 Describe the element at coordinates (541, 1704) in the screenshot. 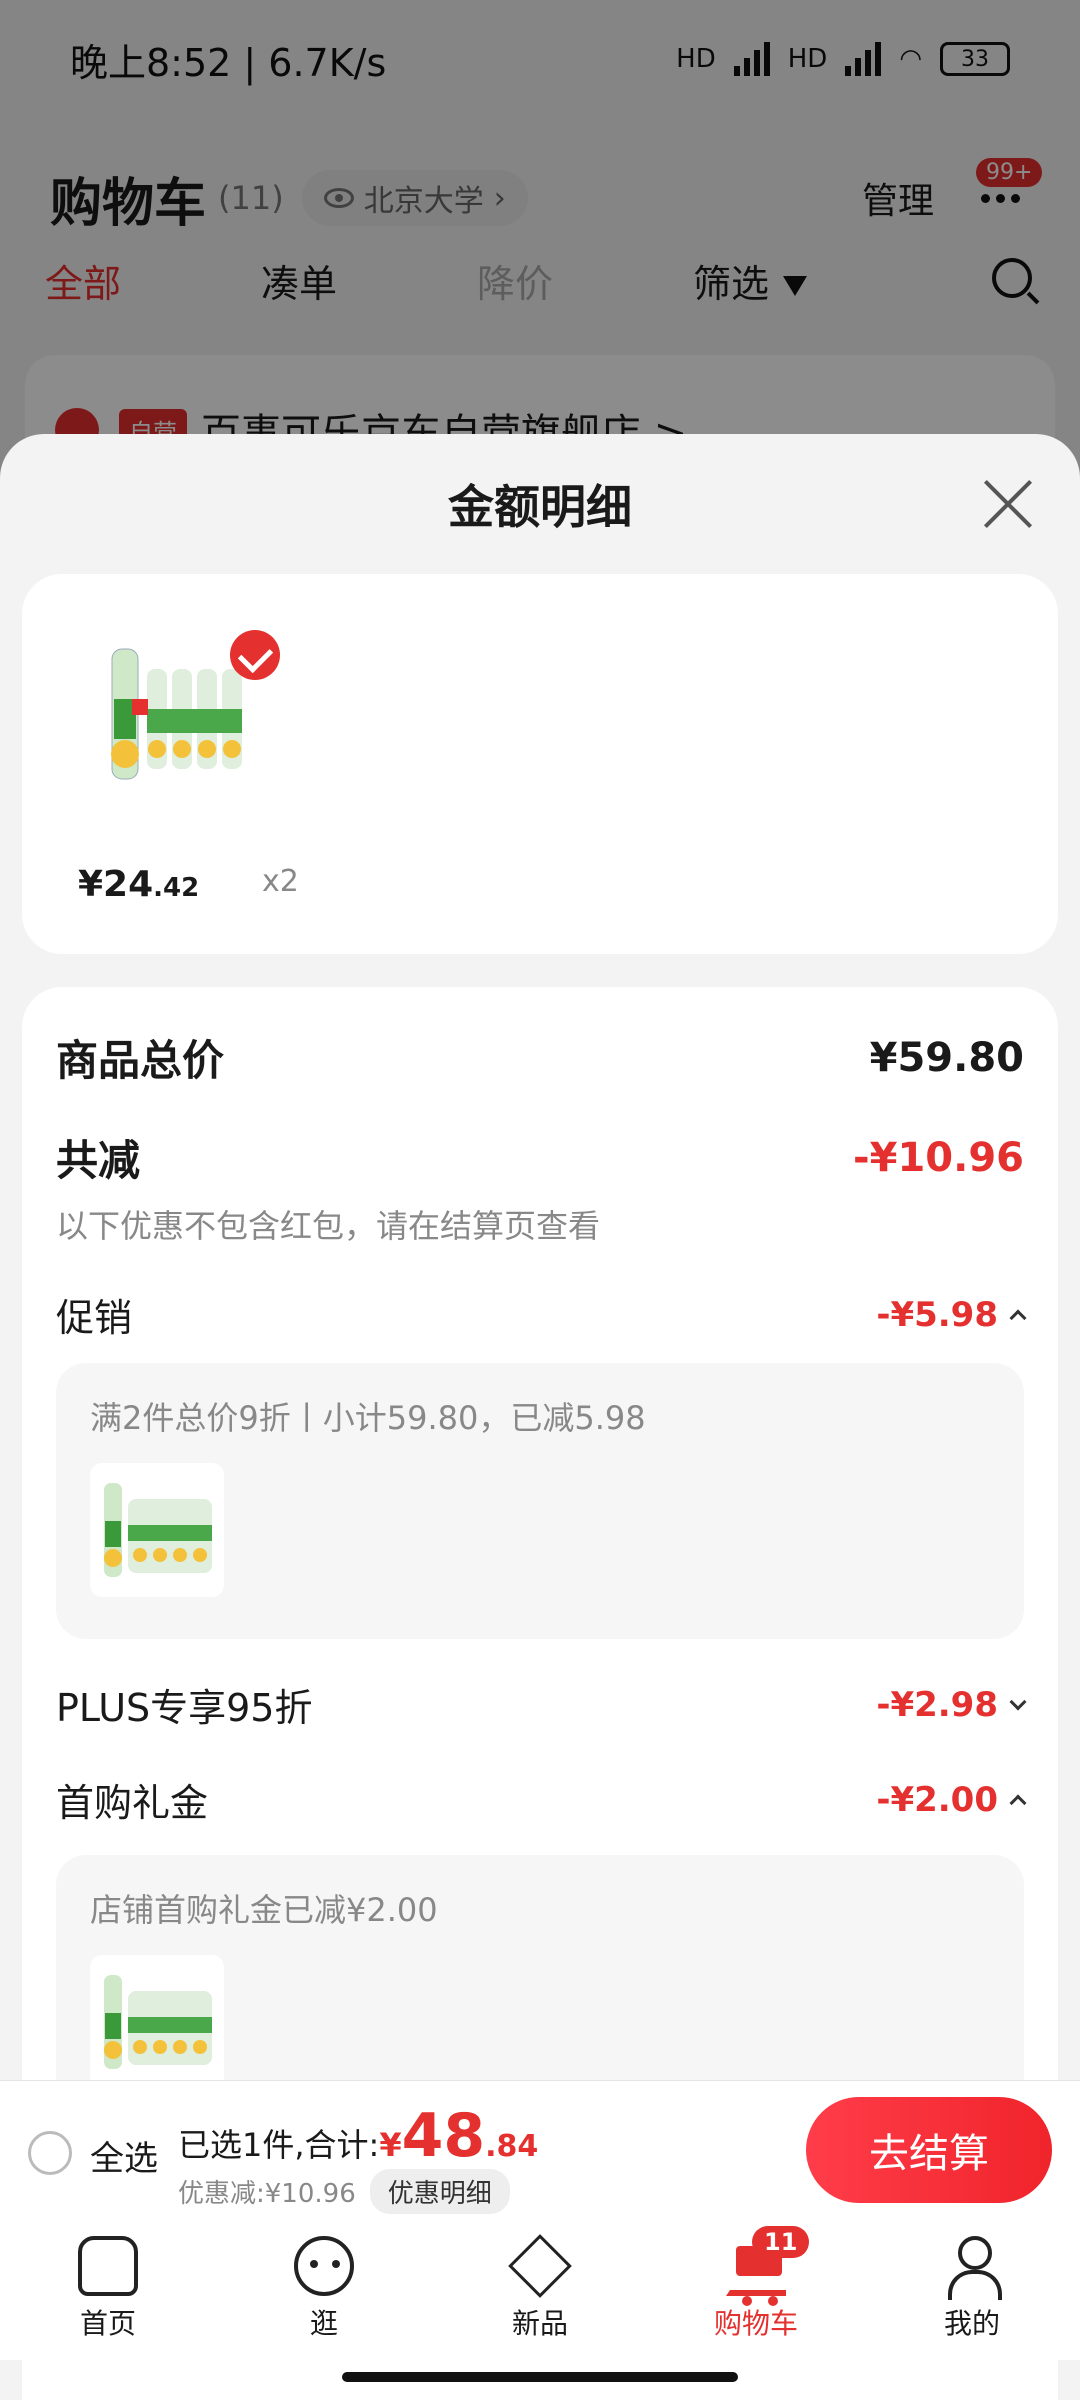

I see `plus-row: PLUS专享95折 -¥2.98` at that location.